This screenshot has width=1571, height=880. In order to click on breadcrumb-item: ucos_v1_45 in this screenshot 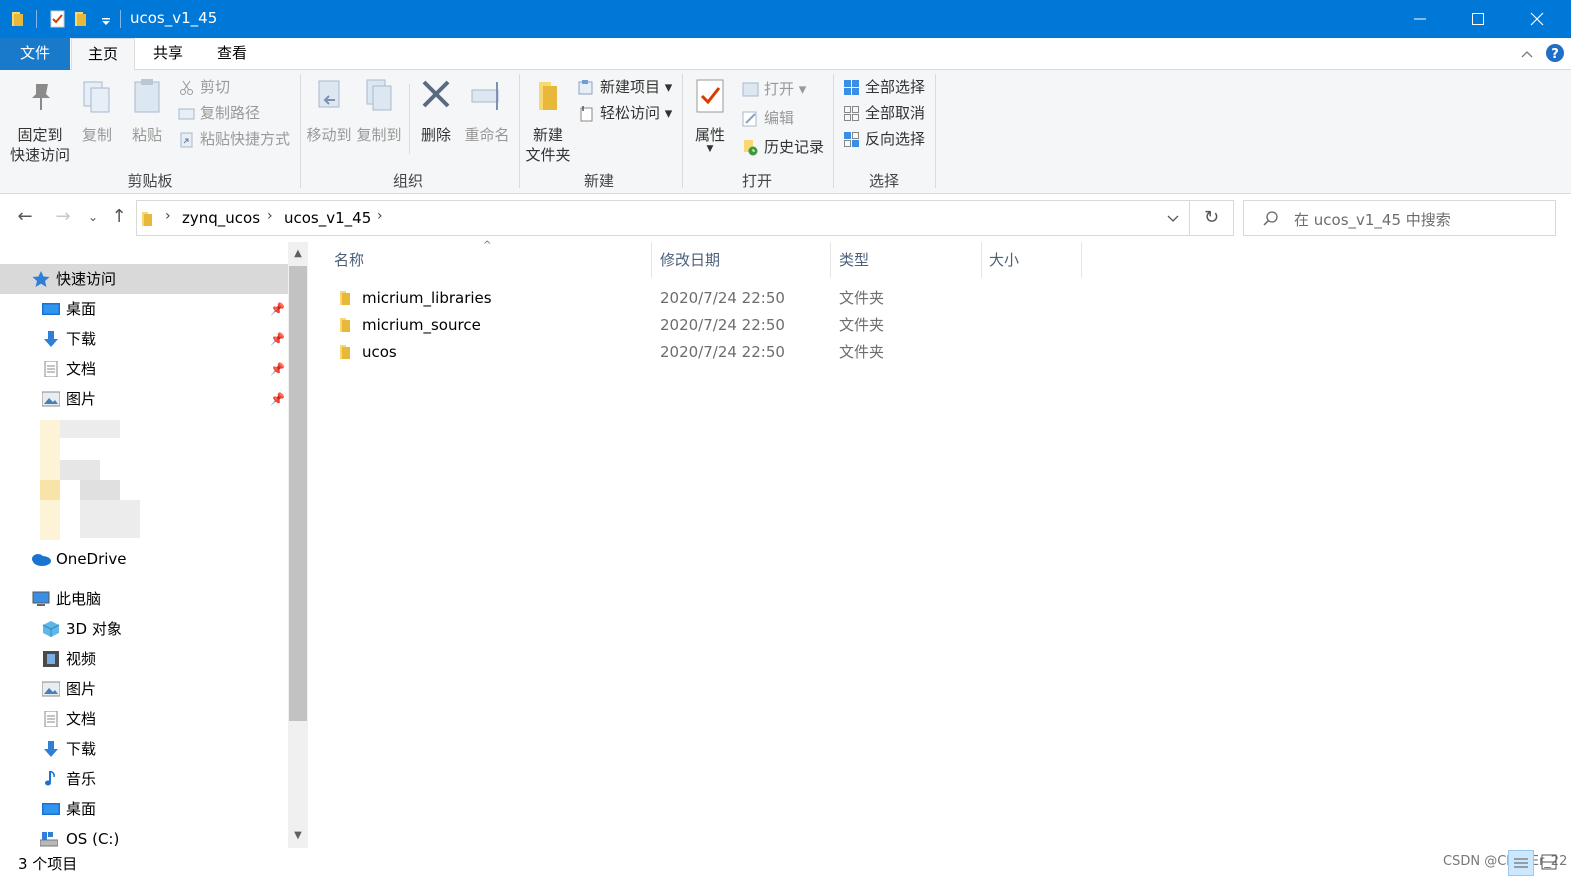, I will do `click(327, 218)`.